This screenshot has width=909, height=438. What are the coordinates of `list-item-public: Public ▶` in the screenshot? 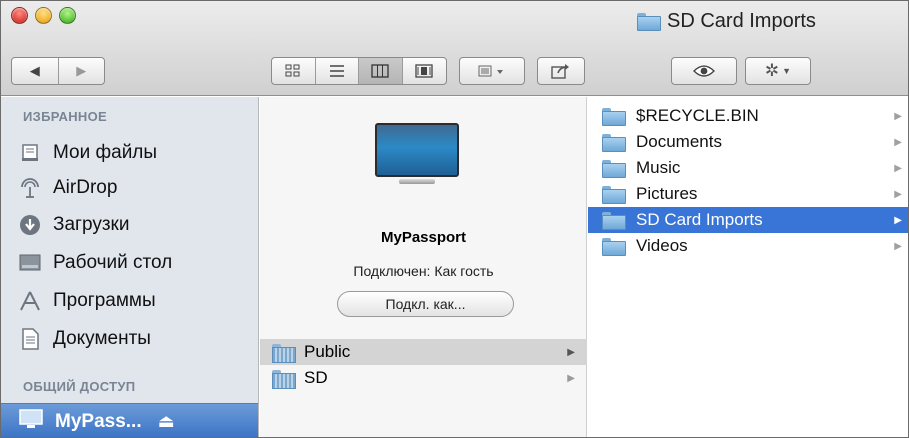 It's located at (423, 352).